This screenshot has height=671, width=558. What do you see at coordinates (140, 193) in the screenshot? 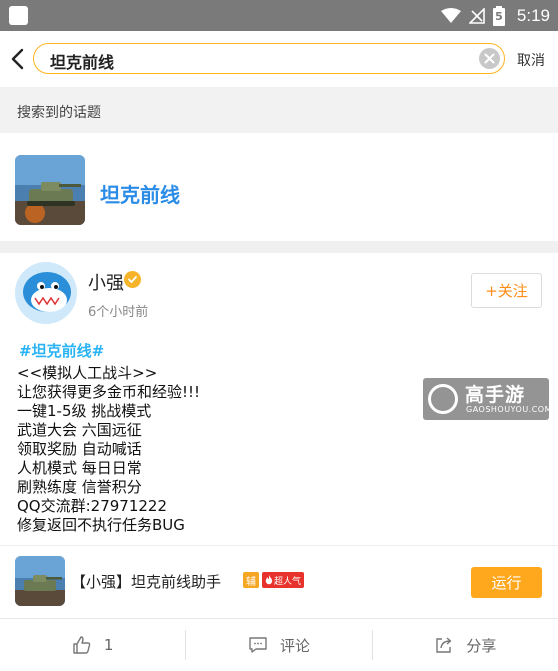
I see `topic-title: 坦克前线` at bounding box center [140, 193].